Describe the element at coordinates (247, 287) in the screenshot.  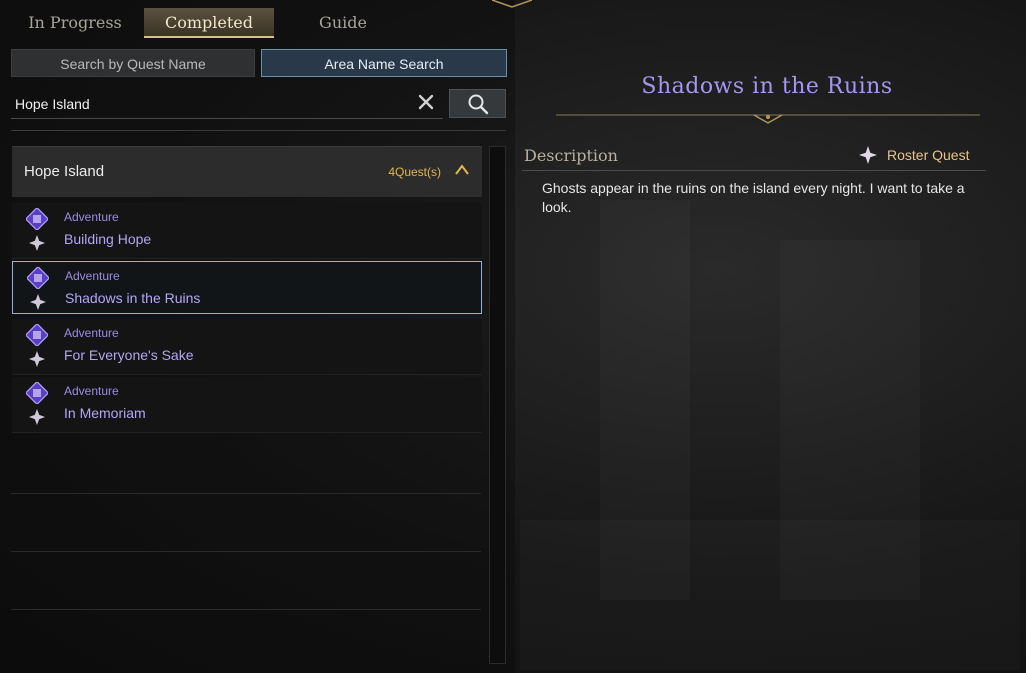
I see `quest-list-item: Adventure Shadows in the Ruins` at that location.